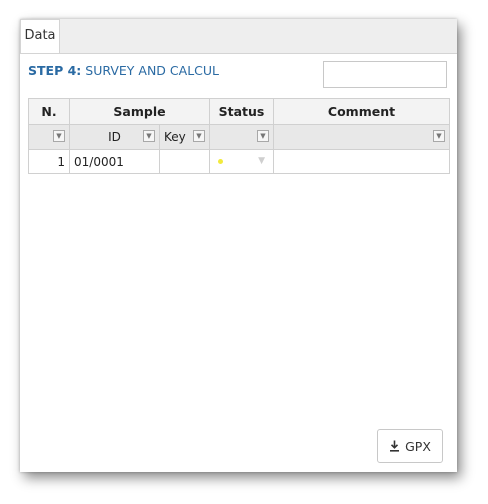  What do you see at coordinates (175, 137) in the screenshot?
I see `subheader-key: Key` at bounding box center [175, 137].